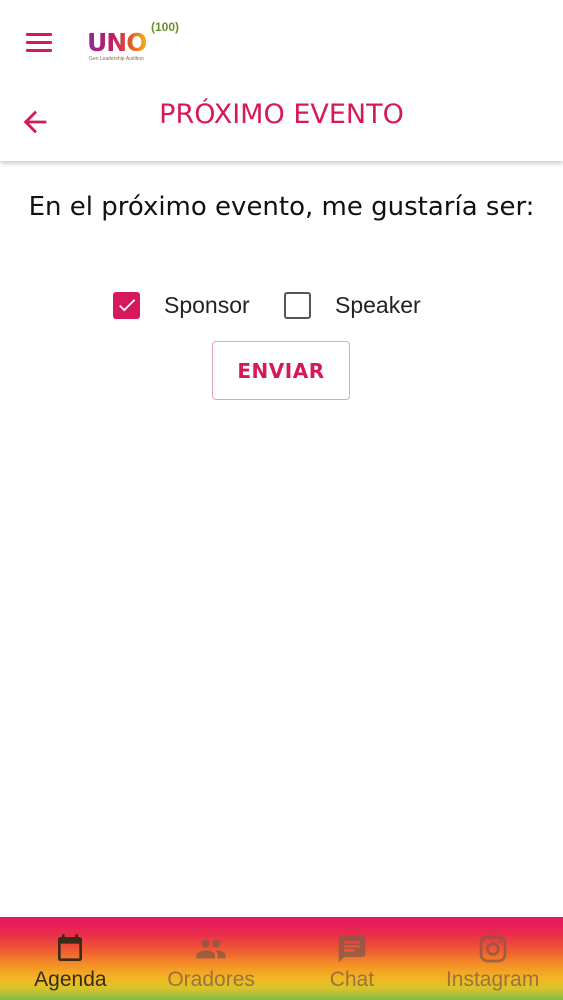  Describe the element at coordinates (70, 947) in the screenshot. I see `calendar-icon` at that location.